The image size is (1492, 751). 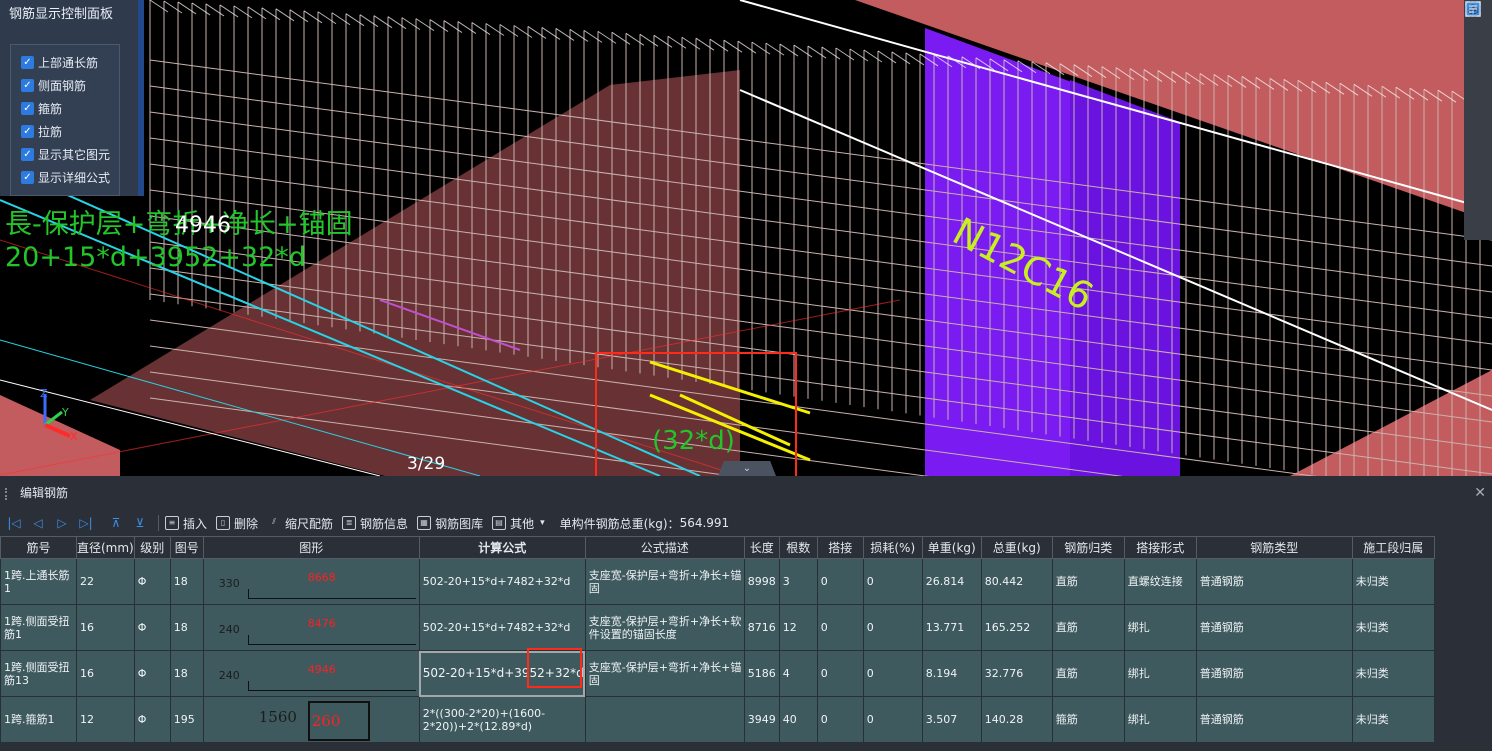 I want to click on cell-category: 箍筋, so click(x=1088, y=719).